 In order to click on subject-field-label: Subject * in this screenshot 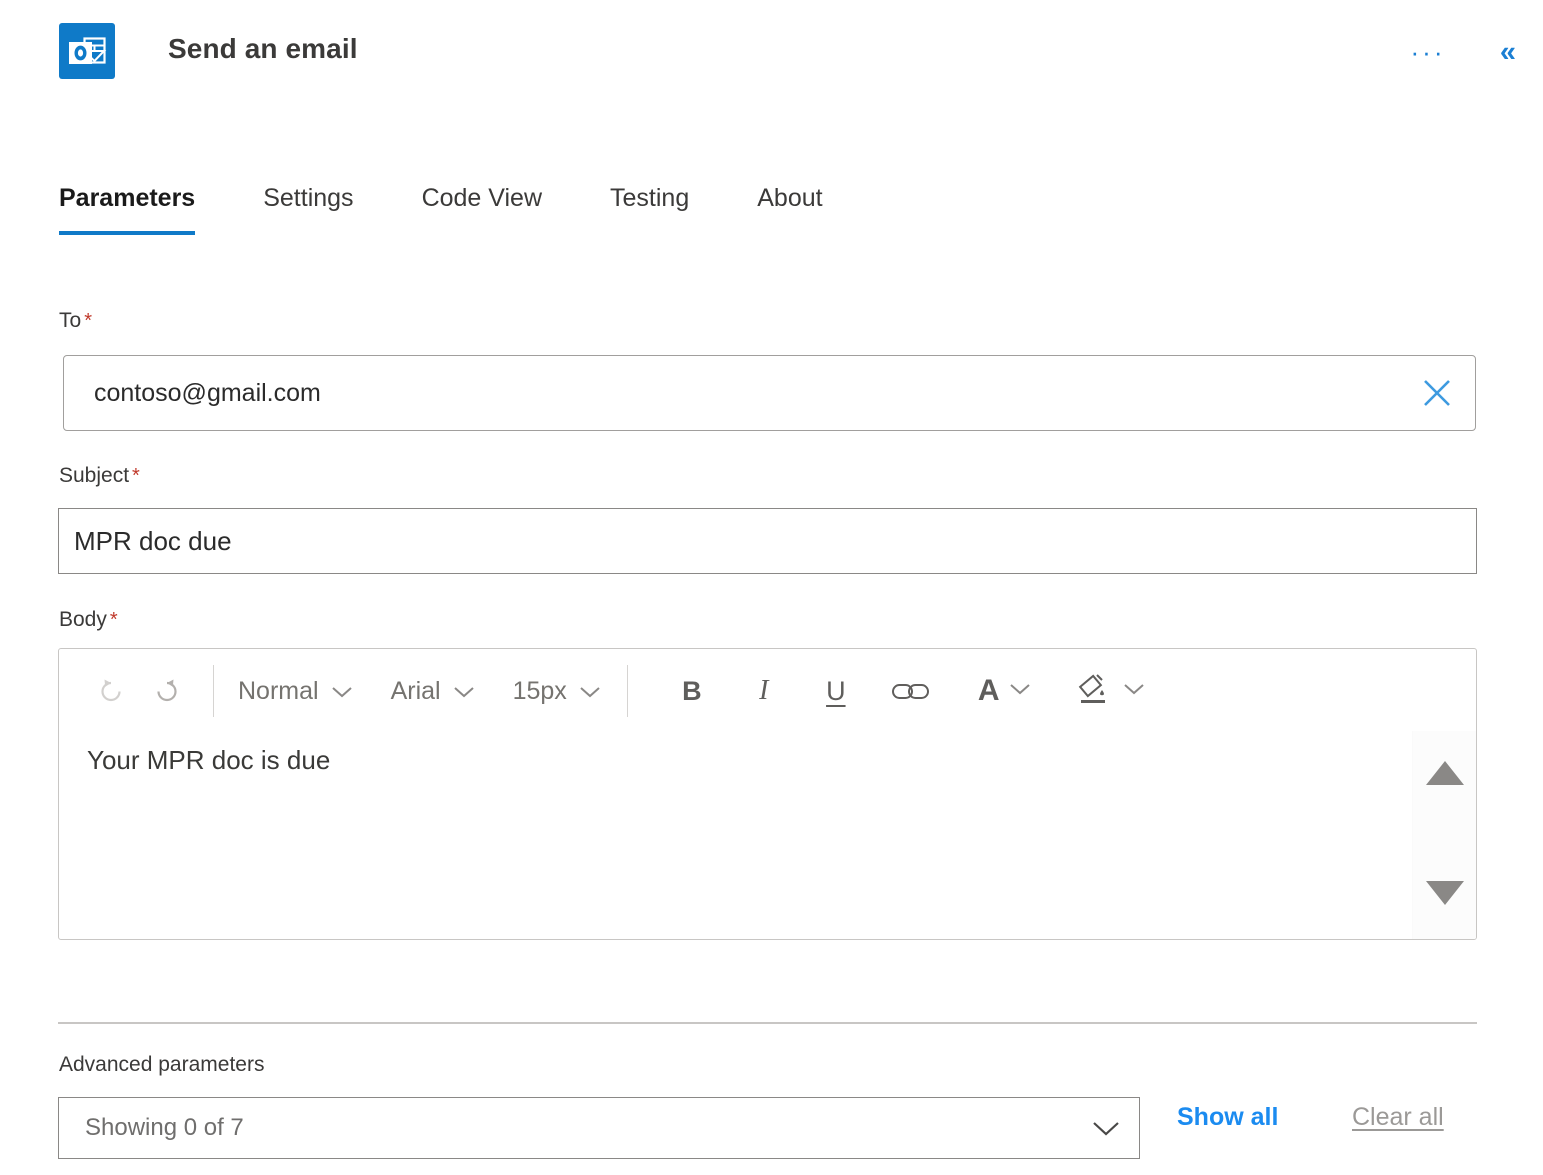, I will do `click(99, 476)`.